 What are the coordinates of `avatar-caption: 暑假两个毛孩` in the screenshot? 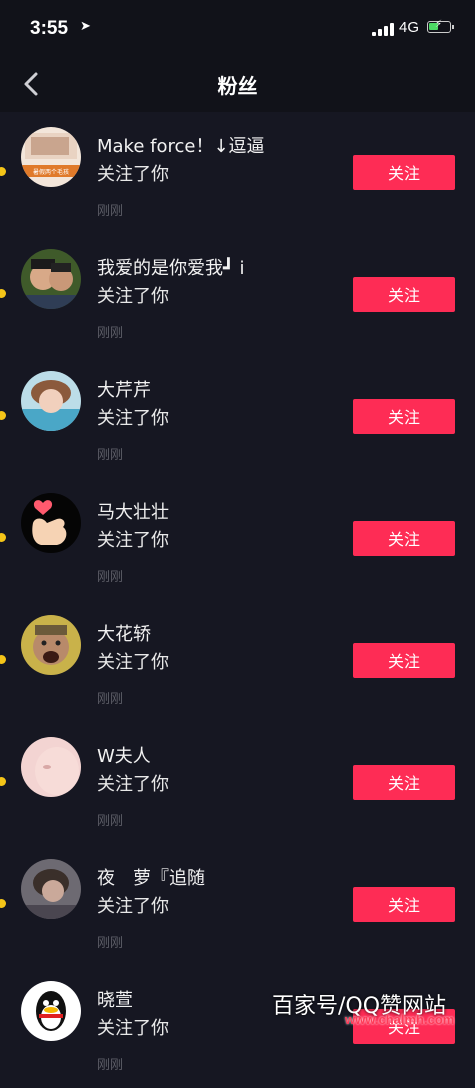 It's located at (51, 172).